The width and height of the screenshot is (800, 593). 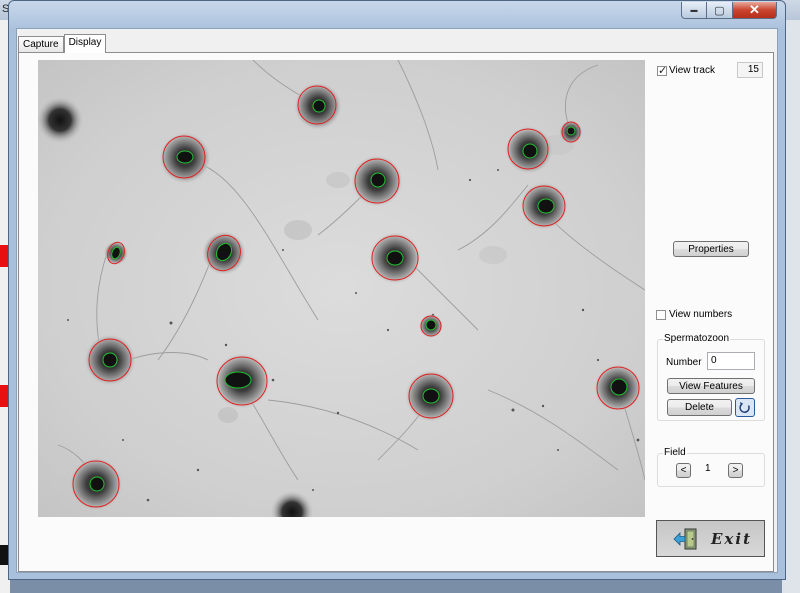 What do you see at coordinates (675, 452) in the screenshot?
I see `field-group-title: Field` at bounding box center [675, 452].